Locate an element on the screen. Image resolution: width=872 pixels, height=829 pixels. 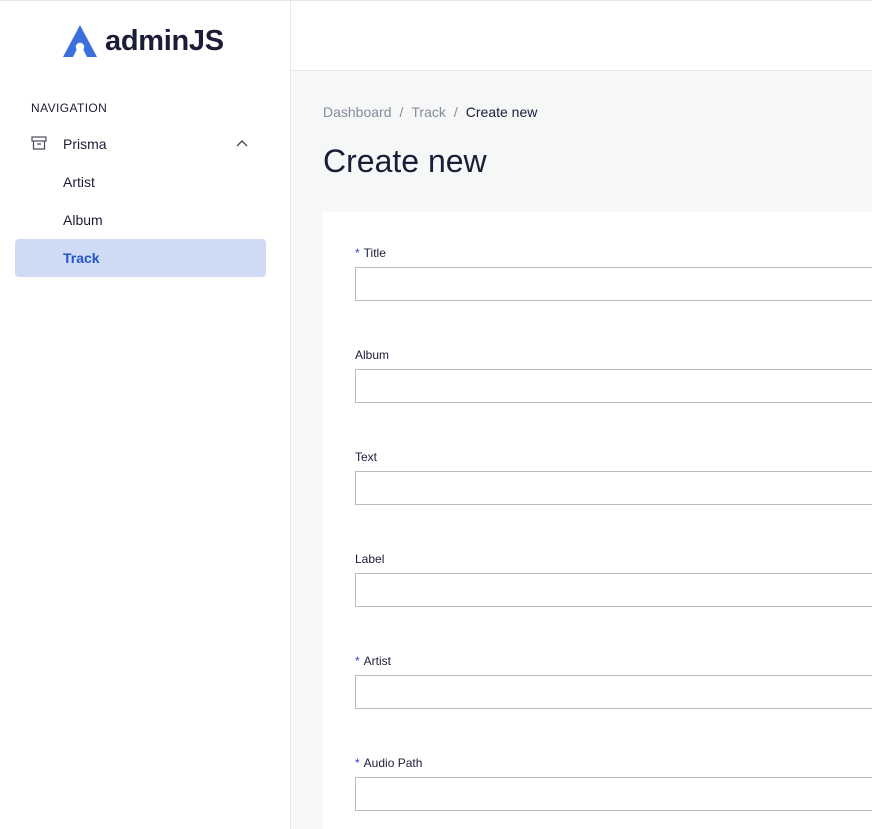
album-input is located at coordinates (613, 386).